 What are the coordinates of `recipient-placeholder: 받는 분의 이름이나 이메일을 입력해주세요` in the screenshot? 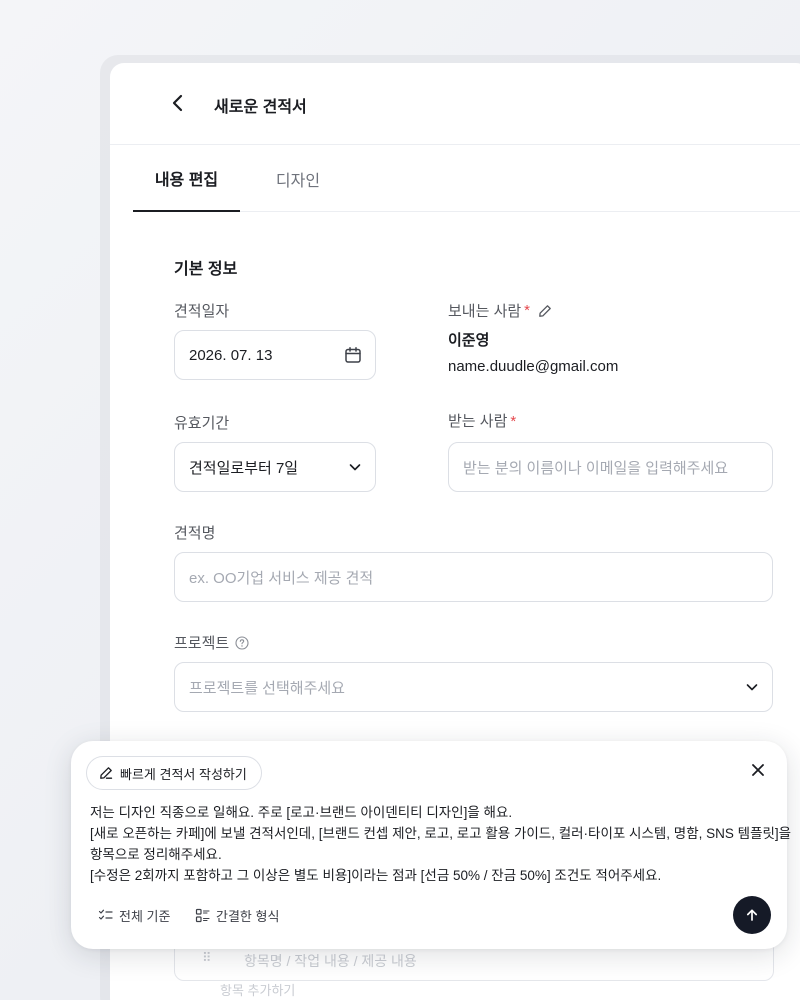 It's located at (596, 468).